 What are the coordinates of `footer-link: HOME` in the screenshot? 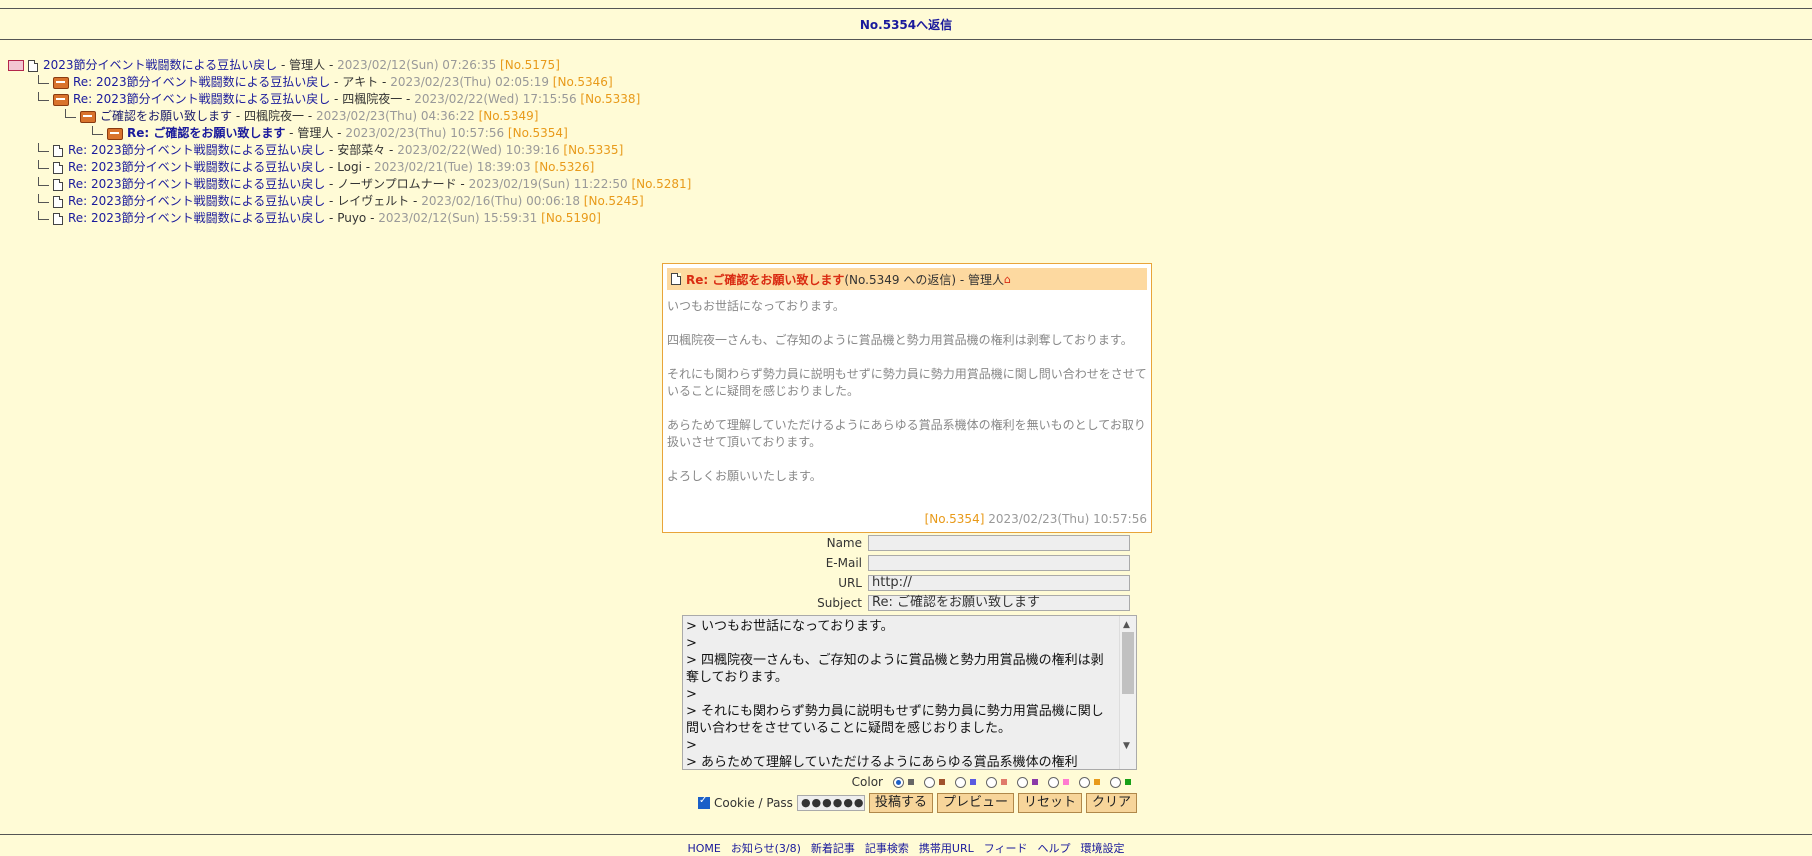 It's located at (703, 848).